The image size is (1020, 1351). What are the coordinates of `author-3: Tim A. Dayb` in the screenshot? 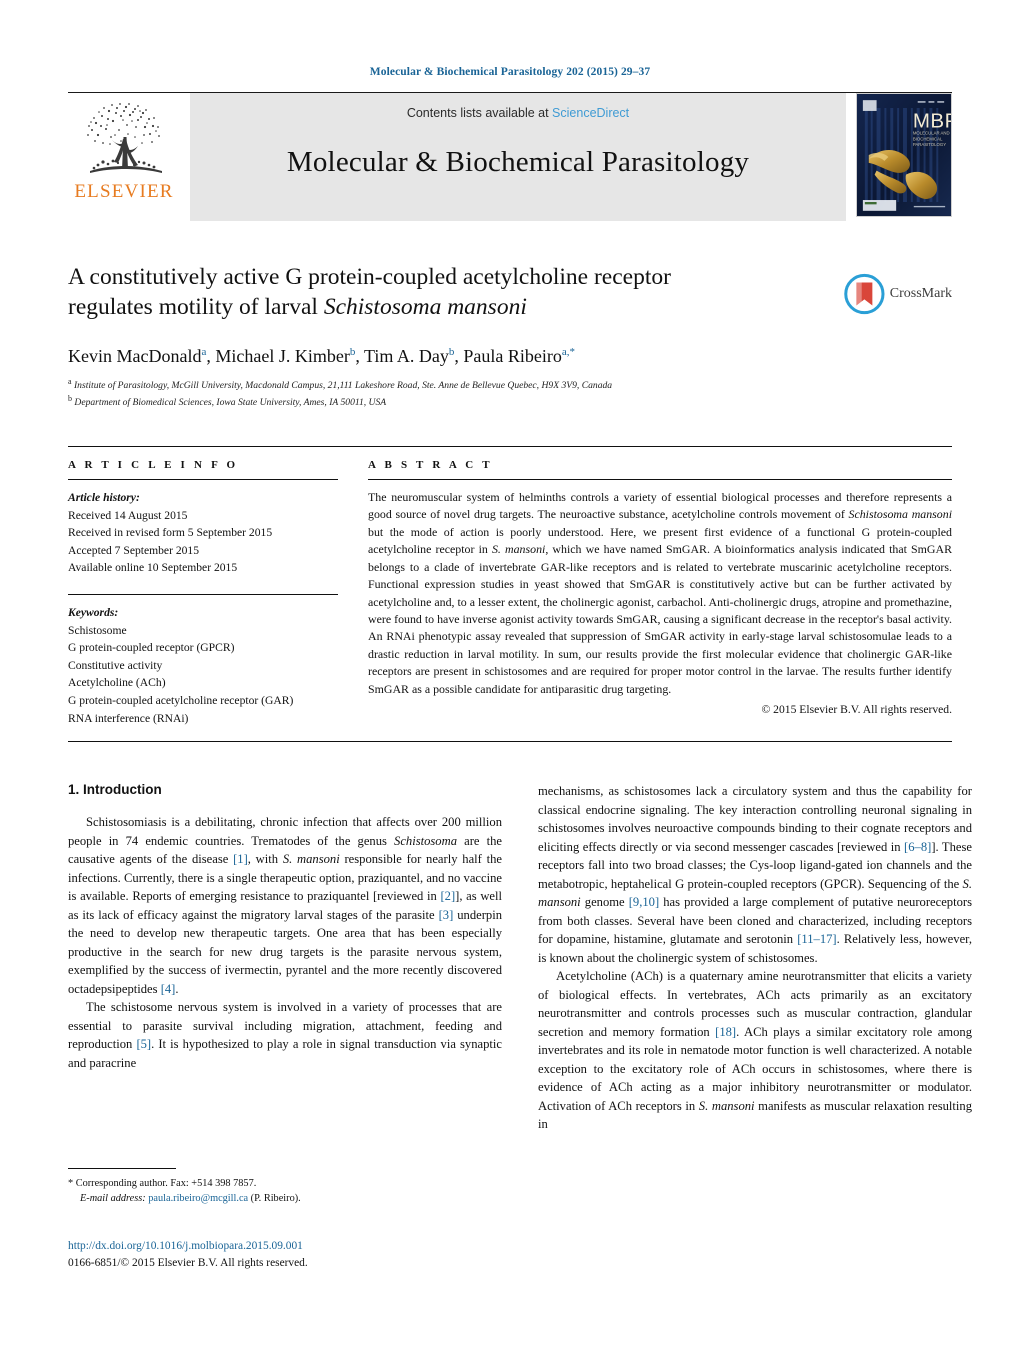 It's located at (409, 356).